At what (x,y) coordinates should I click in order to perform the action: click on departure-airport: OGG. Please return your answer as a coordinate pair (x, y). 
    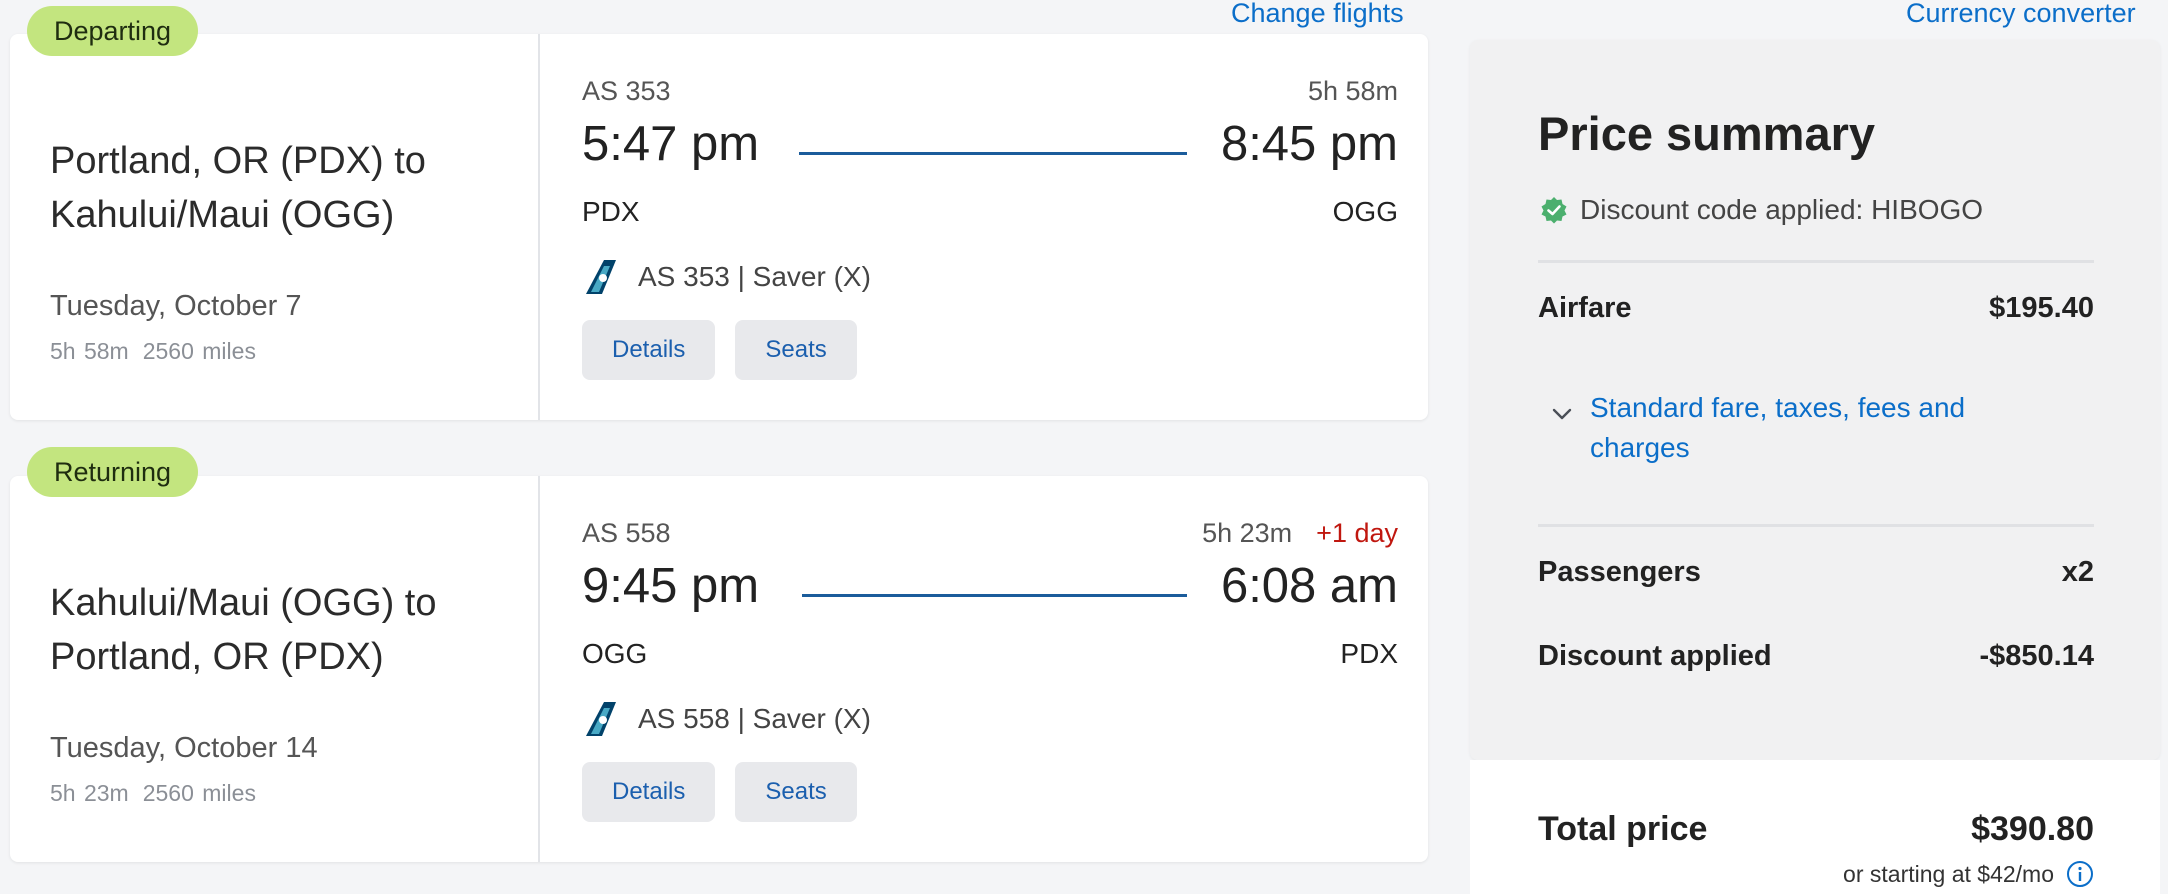
    Looking at the image, I should click on (615, 653).